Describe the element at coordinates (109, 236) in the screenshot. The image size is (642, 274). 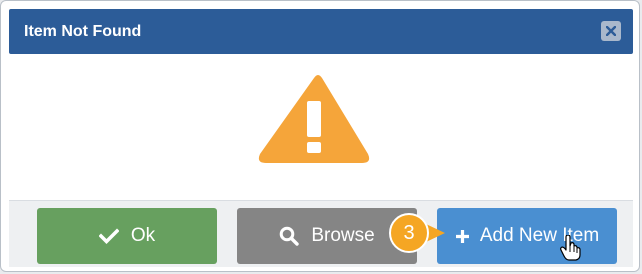
I see `check-icon` at that location.